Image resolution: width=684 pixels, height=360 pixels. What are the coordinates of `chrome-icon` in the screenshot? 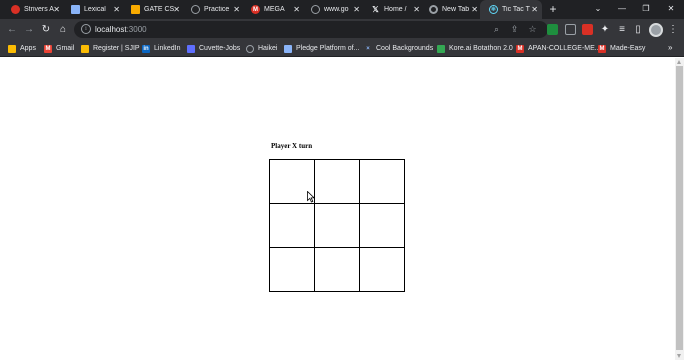 It's located at (433, 9).